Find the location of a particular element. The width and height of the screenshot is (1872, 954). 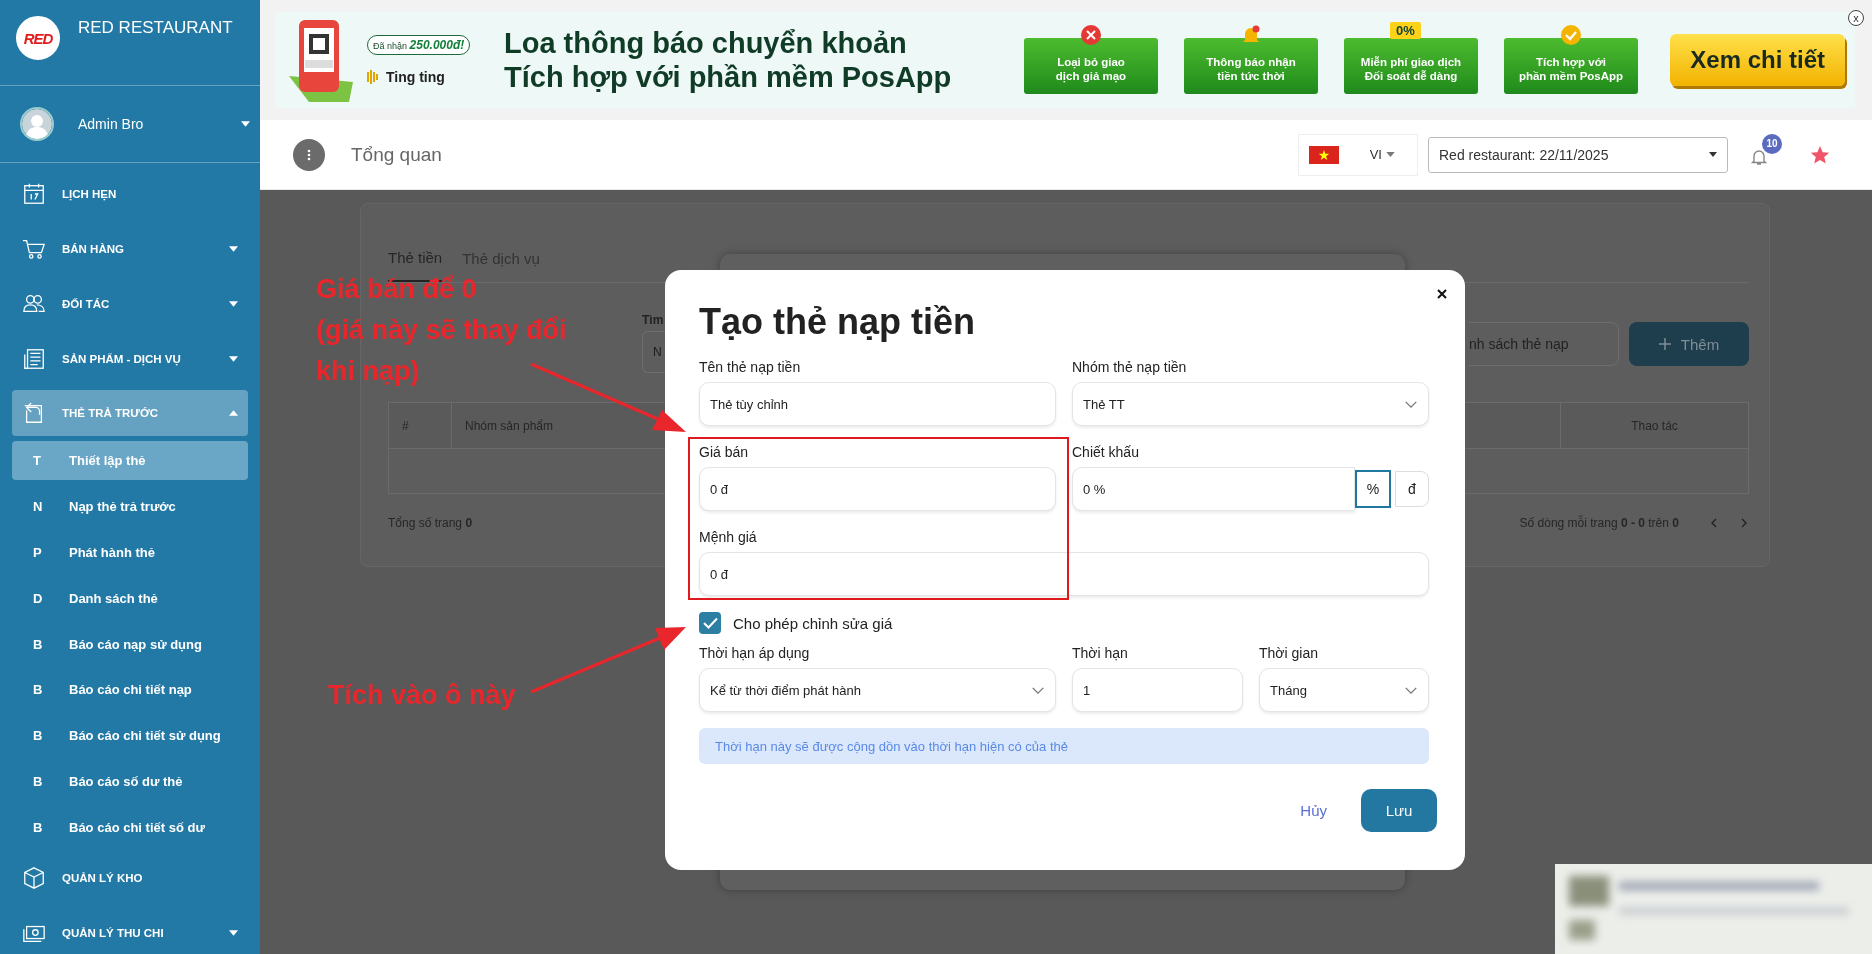

check-icon is located at coordinates (1571, 35).